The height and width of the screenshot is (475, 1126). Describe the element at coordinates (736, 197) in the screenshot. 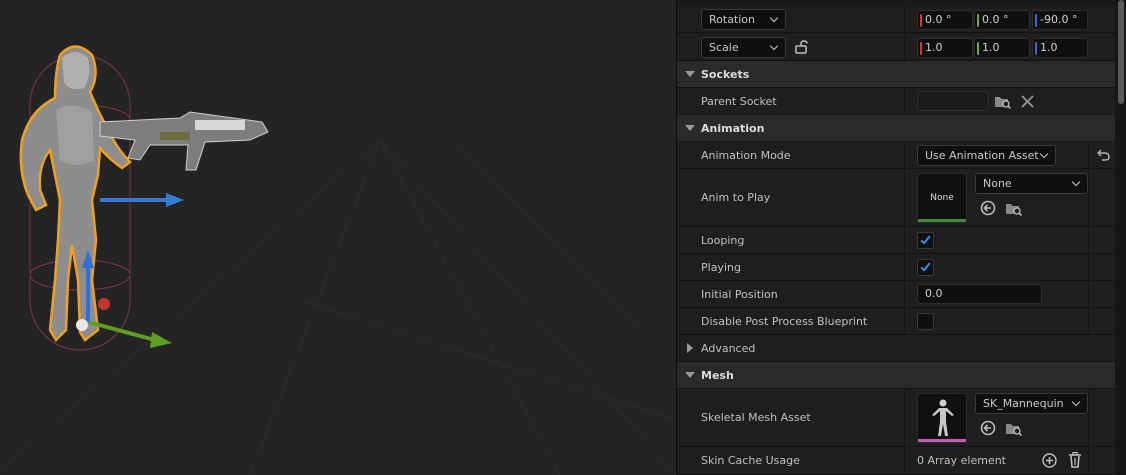

I see `anim-to-play-label: Anim to Play` at that location.